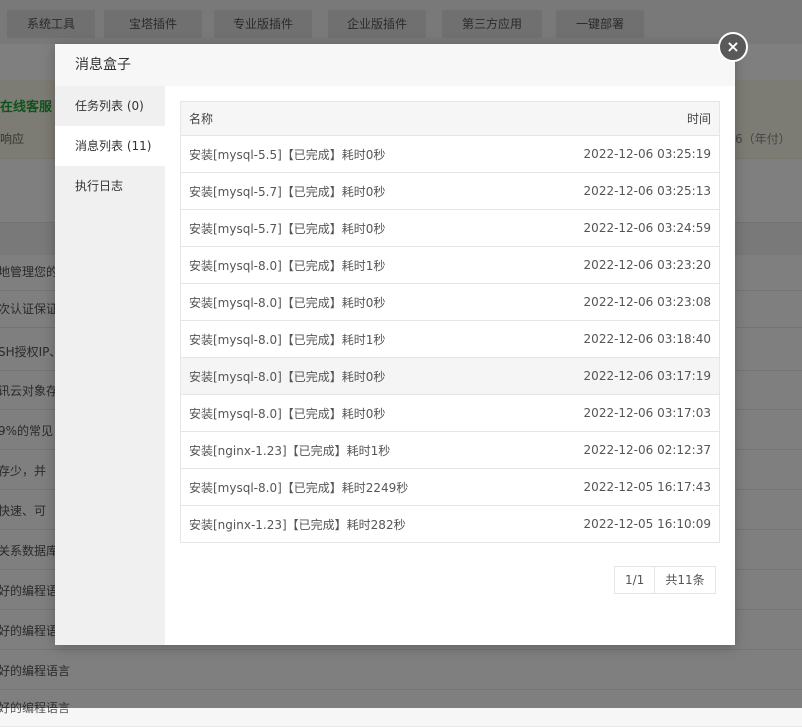  I want to click on message-time: 2022-12-06 03:18:40, so click(617, 339).